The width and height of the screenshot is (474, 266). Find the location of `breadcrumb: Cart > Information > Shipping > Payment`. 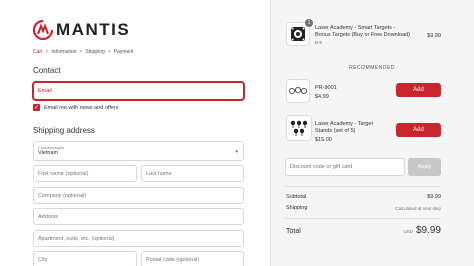

breadcrumb: Cart > Information > Shipping > Payment is located at coordinates (83, 52).